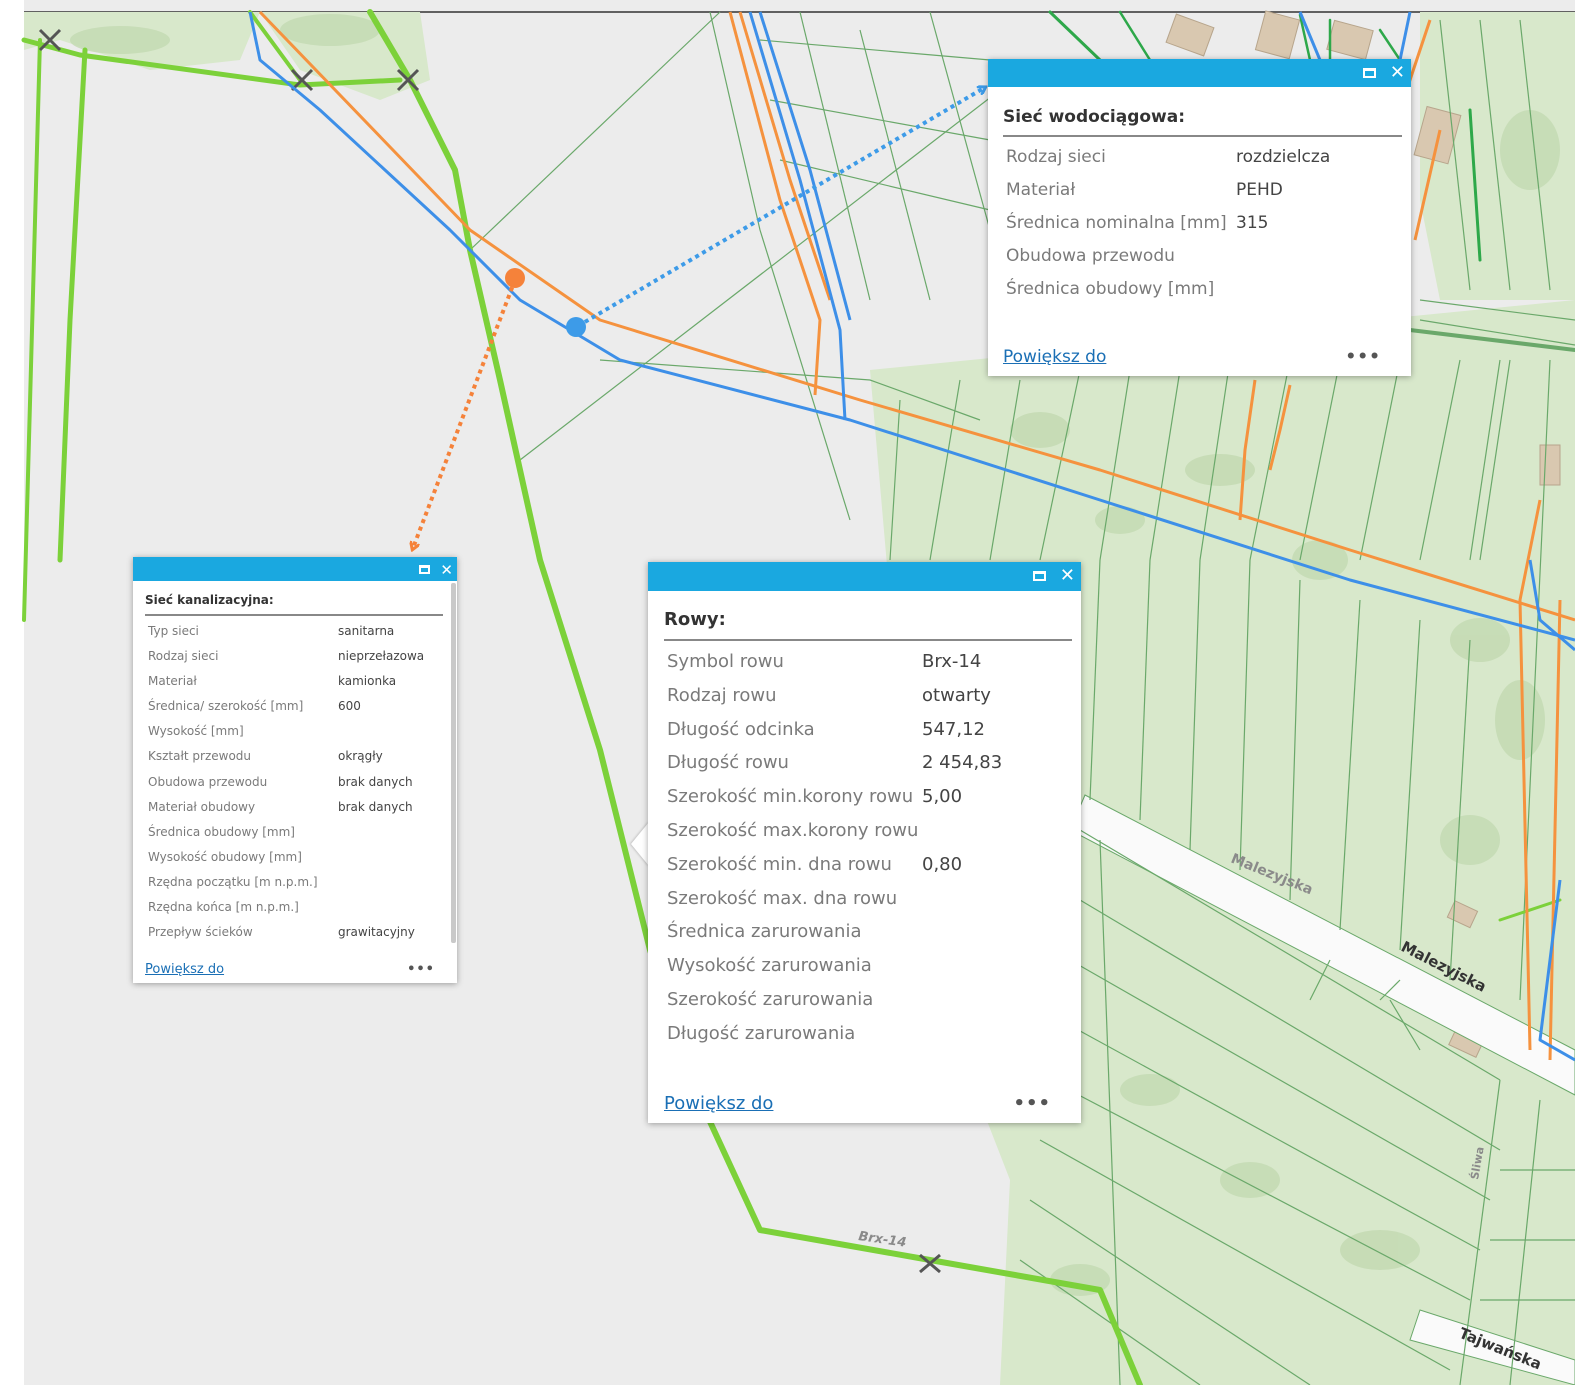  What do you see at coordinates (1168, 262) in the screenshot?
I see `attribute-row: Obudowa przewodu` at bounding box center [1168, 262].